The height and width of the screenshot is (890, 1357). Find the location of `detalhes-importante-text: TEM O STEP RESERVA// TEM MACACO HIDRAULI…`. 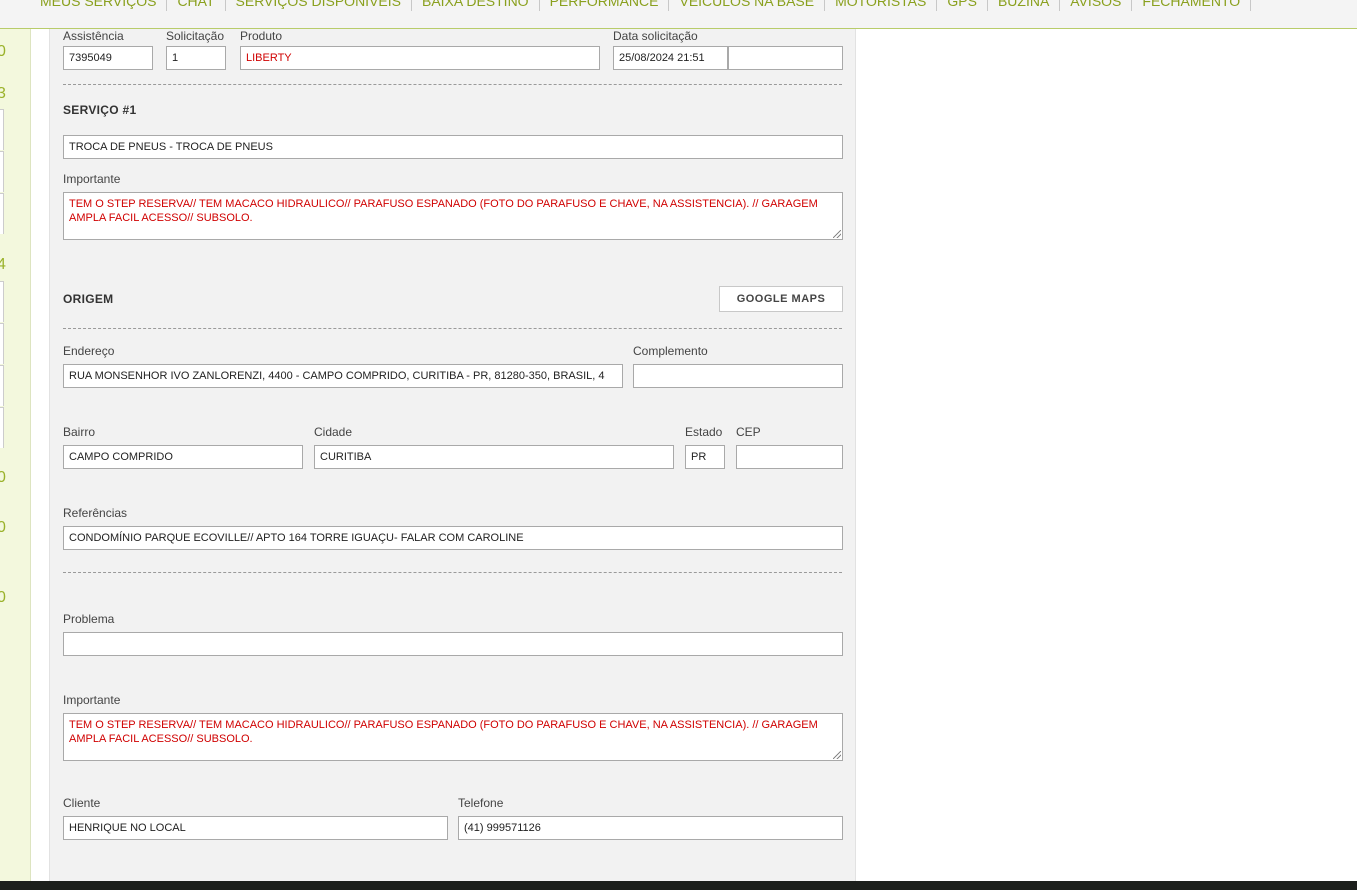

detalhes-importante-text: TEM O STEP RESERVA// TEM MACACO HIDRAULI… is located at coordinates (443, 732).